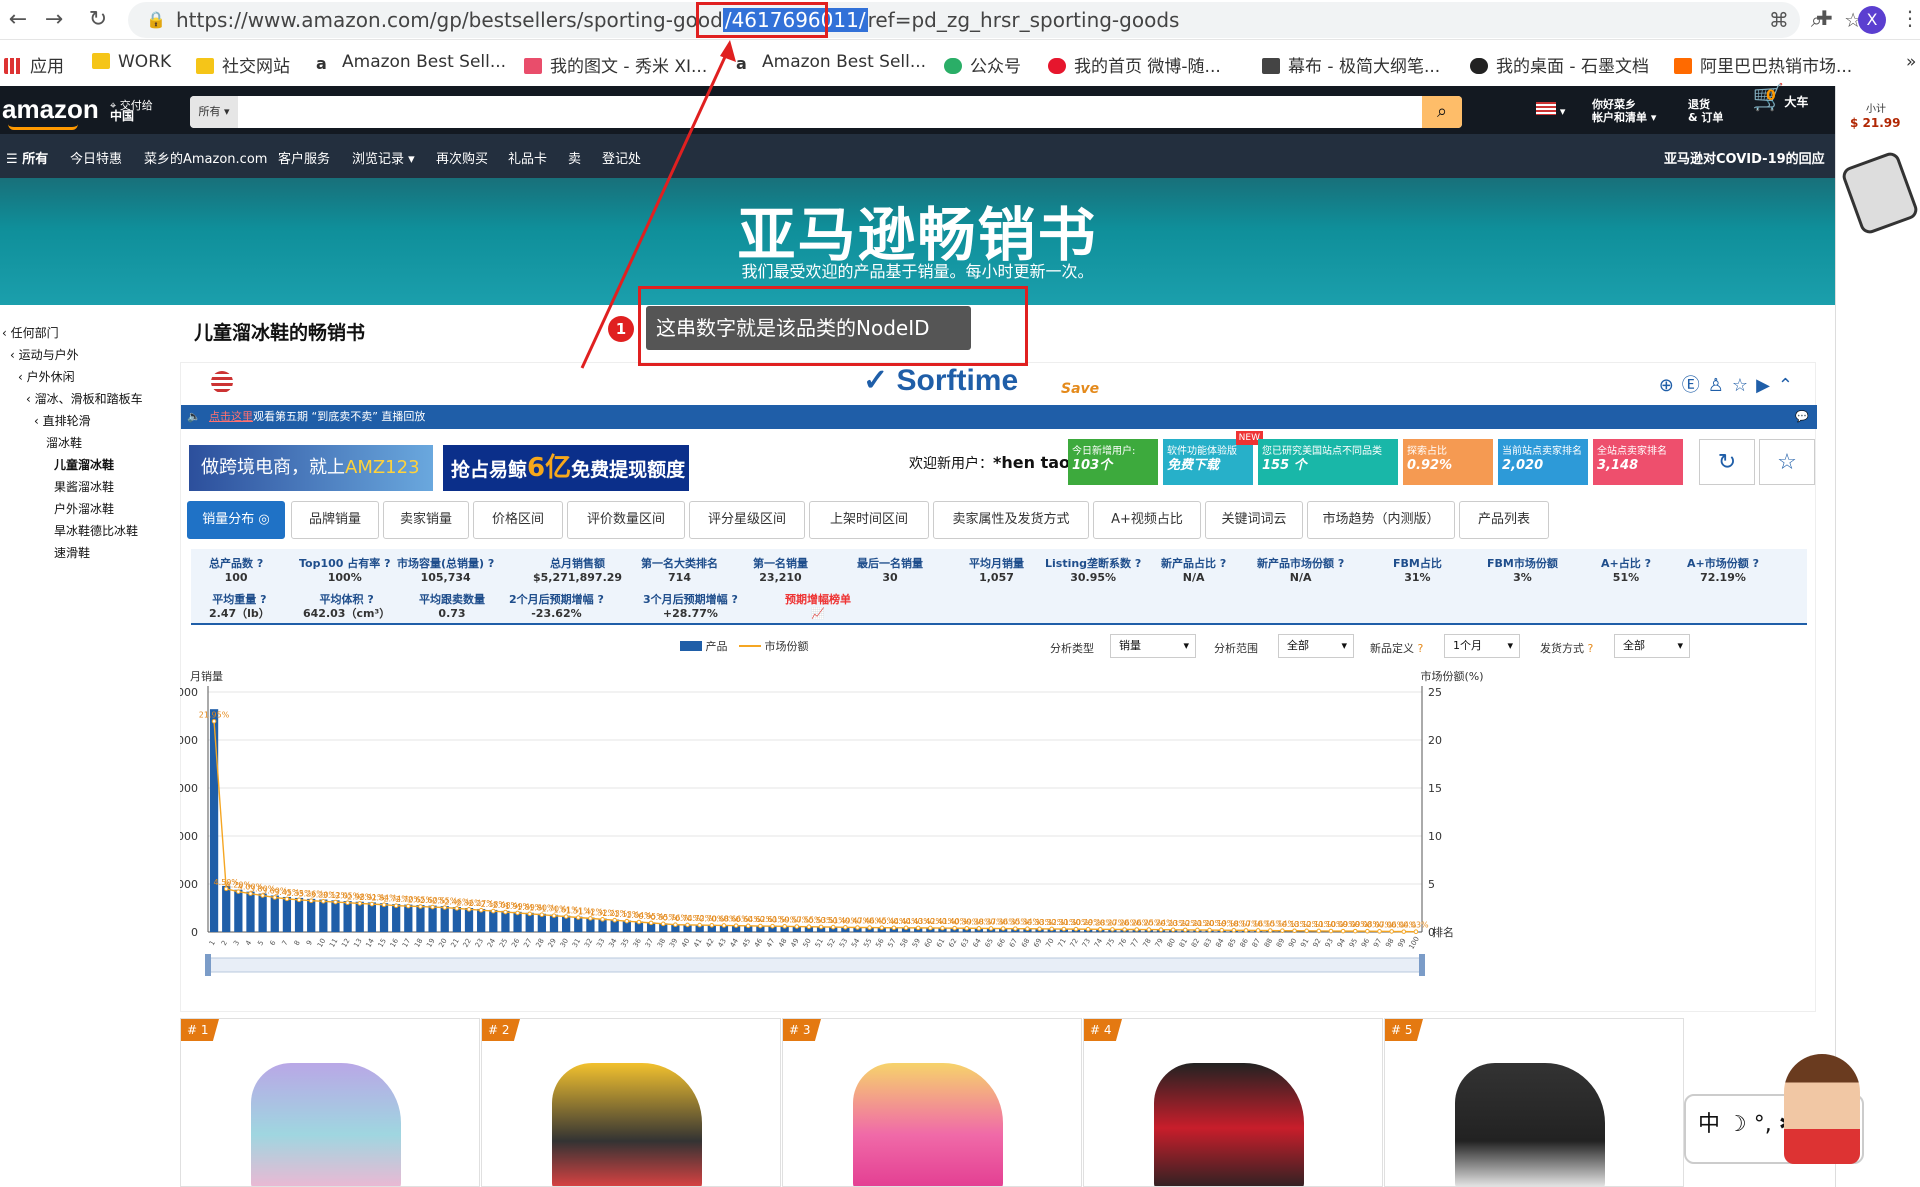 Image resolution: width=1920 pixels, height=1187 pixels. What do you see at coordinates (621, 329) in the screenshot?
I see `annotation-number: 1` at bounding box center [621, 329].